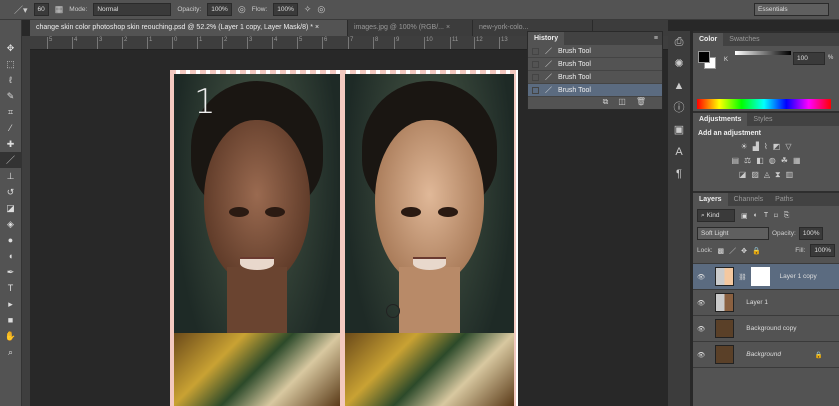  What do you see at coordinates (763, 53) in the screenshot?
I see `k-slider` at bounding box center [763, 53].